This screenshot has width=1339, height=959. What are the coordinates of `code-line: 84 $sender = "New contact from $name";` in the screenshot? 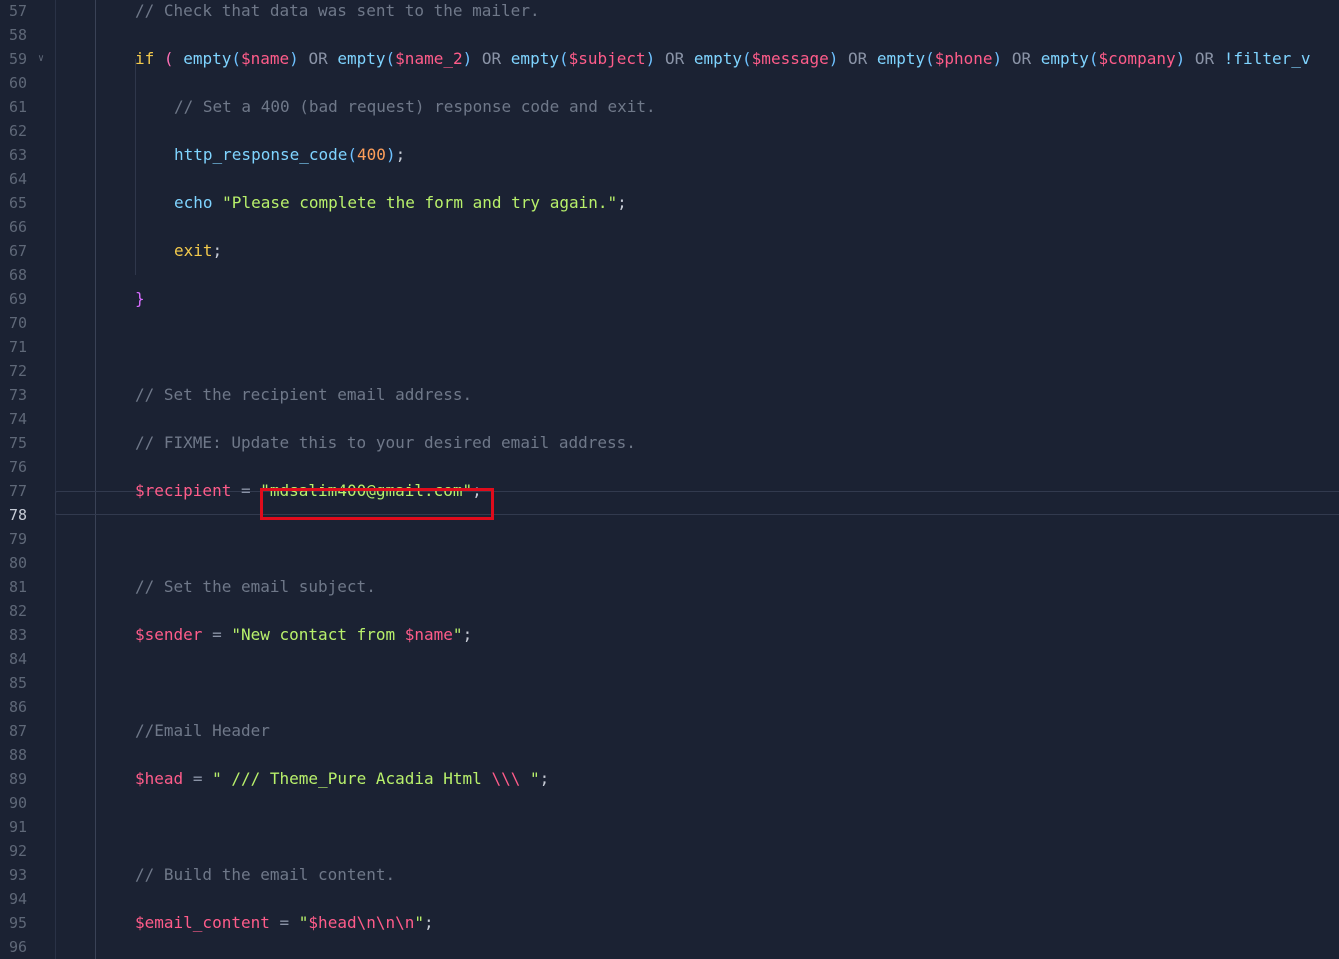 It's located at (669, 645).